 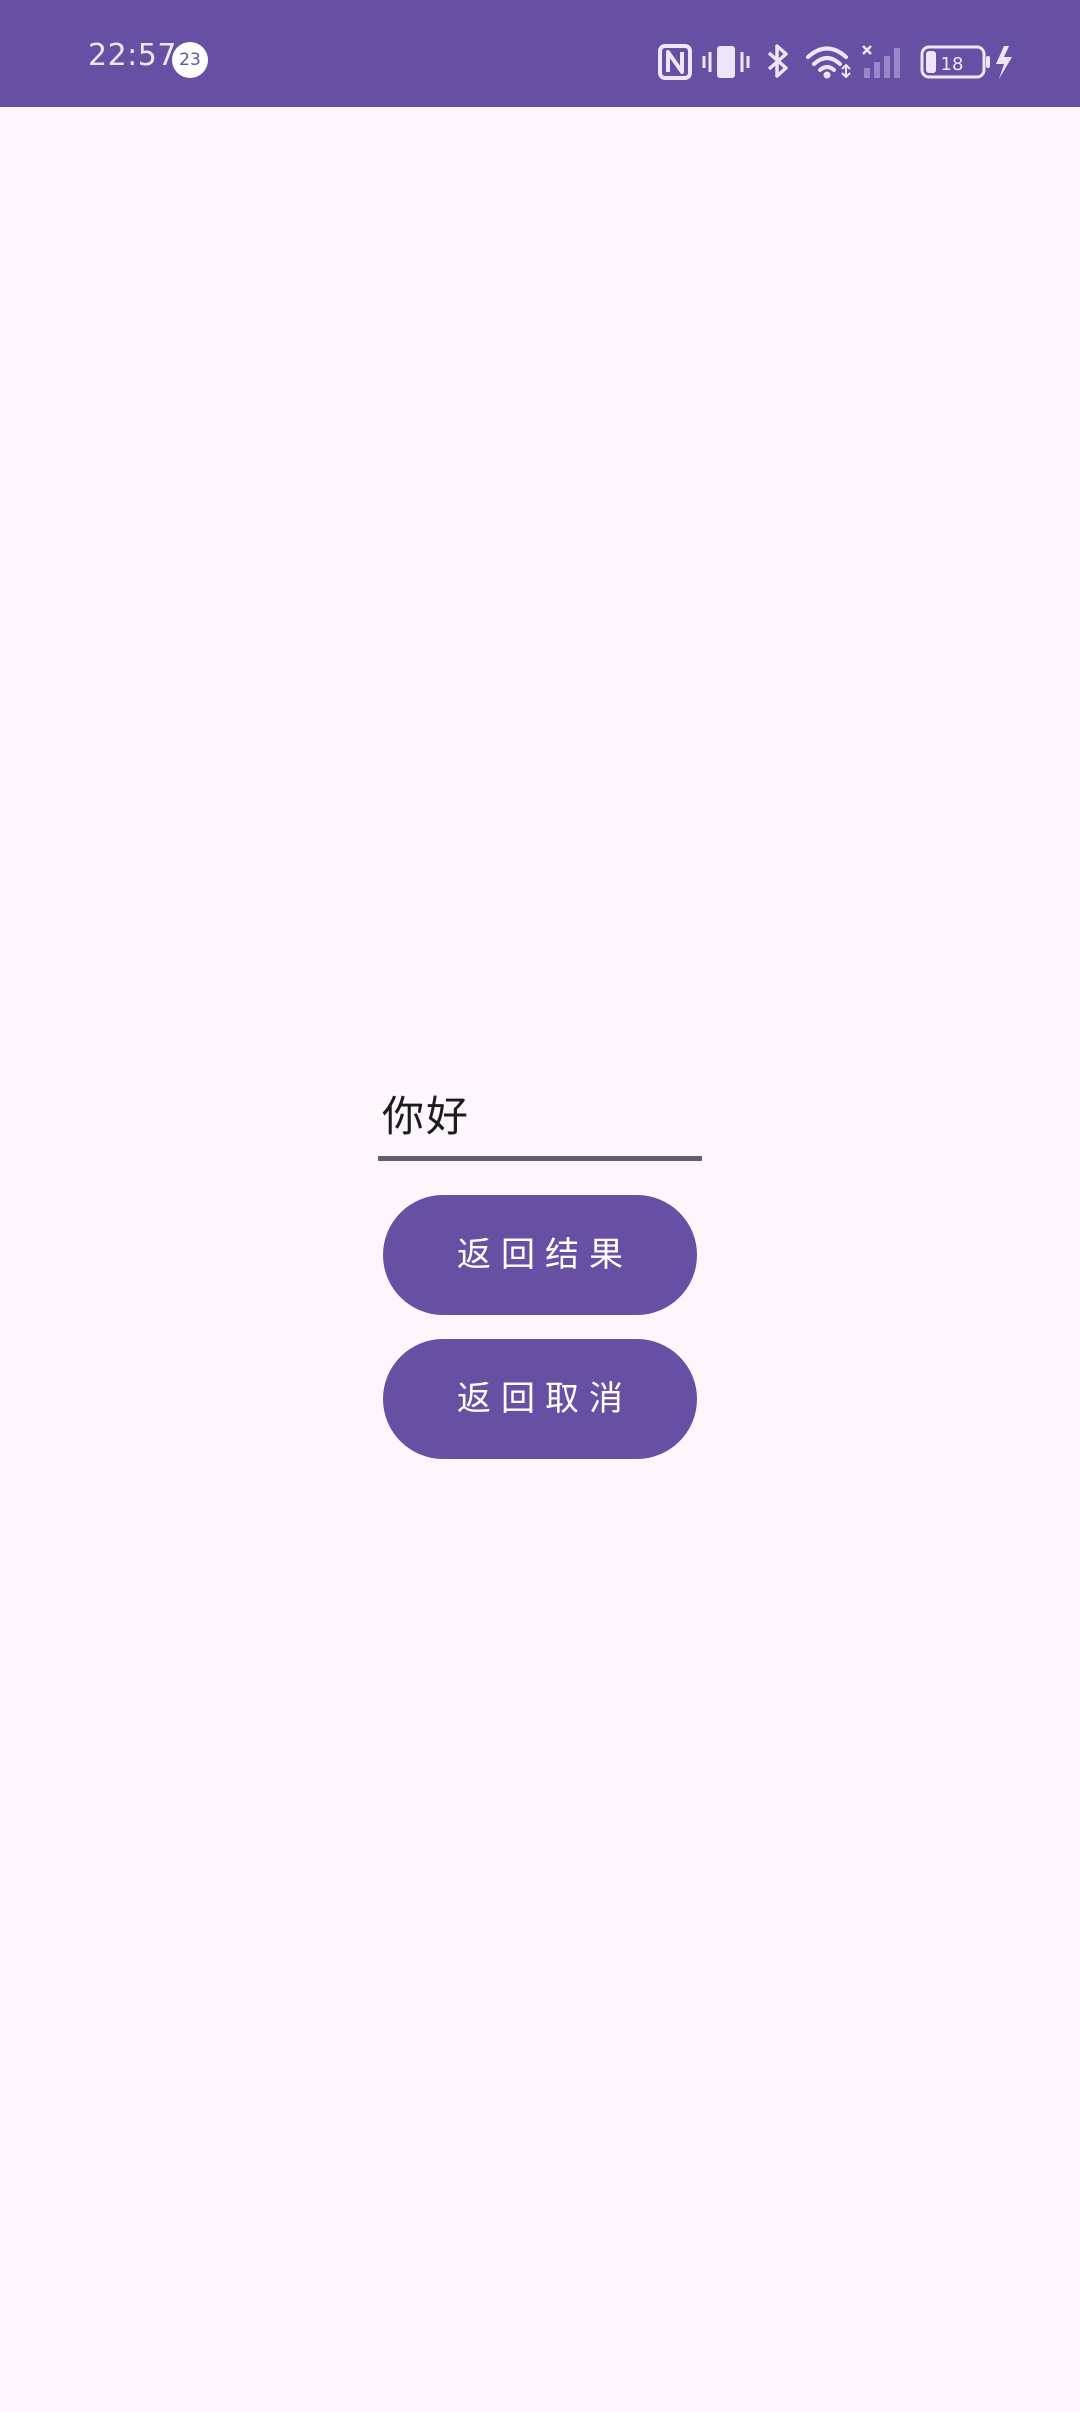 I want to click on battery-level-text: 18, so click(x=952, y=64).